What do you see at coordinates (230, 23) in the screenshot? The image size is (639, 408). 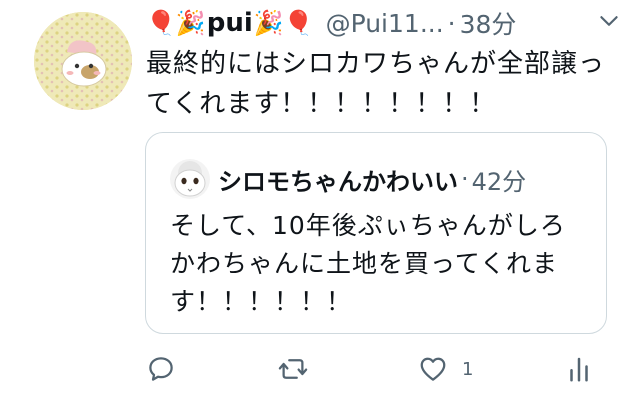 I see `display-name: pui` at bounding box center [230, 23].